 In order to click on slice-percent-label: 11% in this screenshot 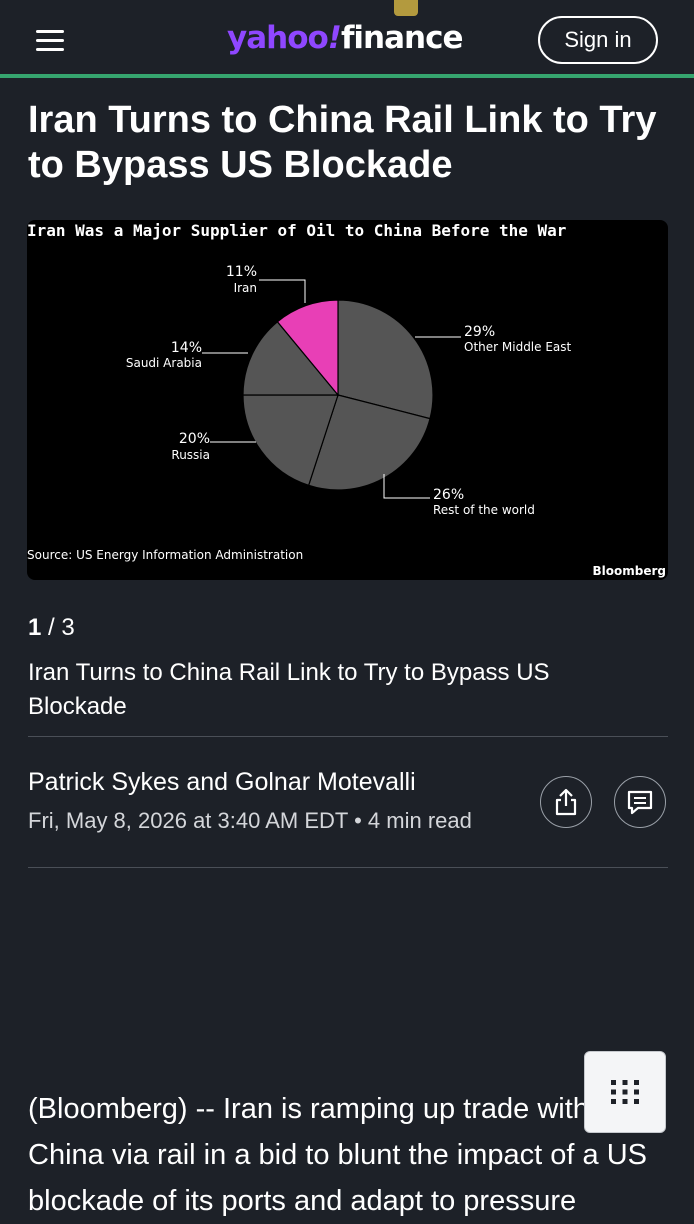, I will do `click(241, 272)`.